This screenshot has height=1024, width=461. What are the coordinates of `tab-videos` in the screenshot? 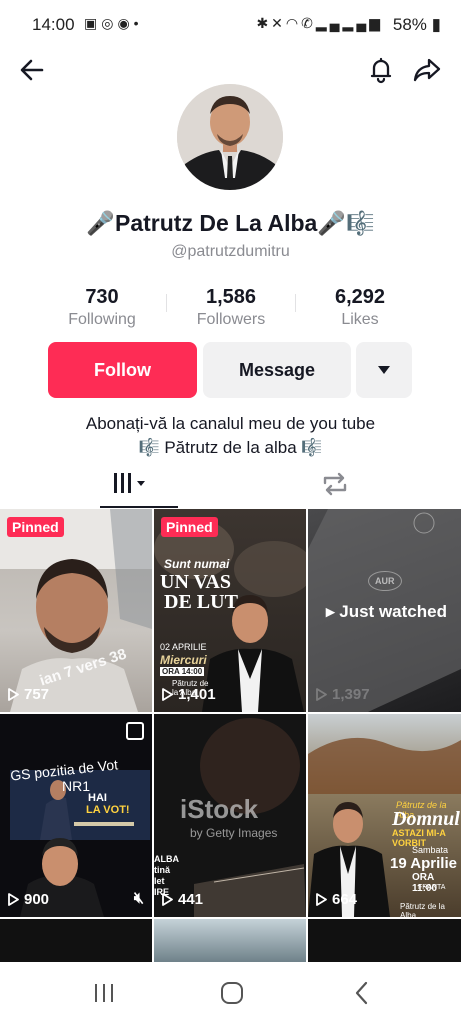 It's located at (130, 486).